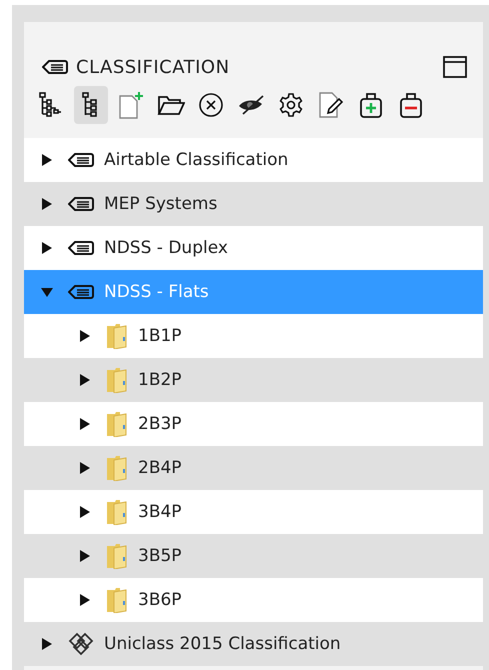 This screenshot has width=489, height=670. What do you see at coordinates (253, 248) in the screenshot?
I see `tree-row: NDSS - Duplex` at bounding box center [253, 248].